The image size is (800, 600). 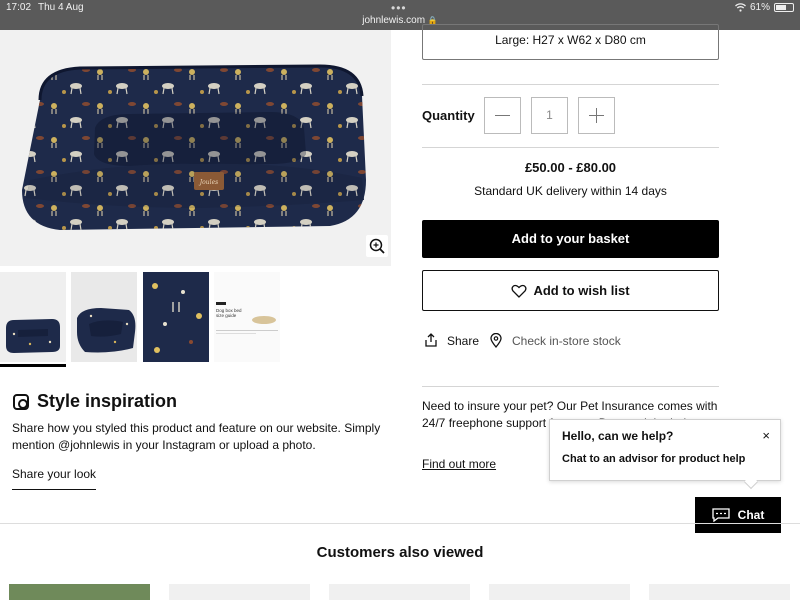 What do you see at coordinates (740, 7) in the screenshot?
I see `wifi-icon` at bounding box center [740, 7].